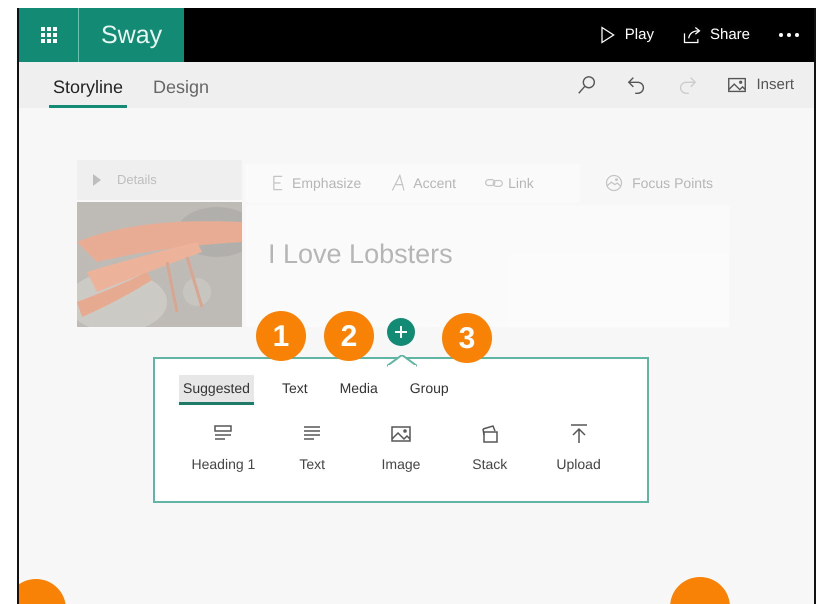 The image size is (825, 604). I want to click on grid-icon, so click(48, 35).